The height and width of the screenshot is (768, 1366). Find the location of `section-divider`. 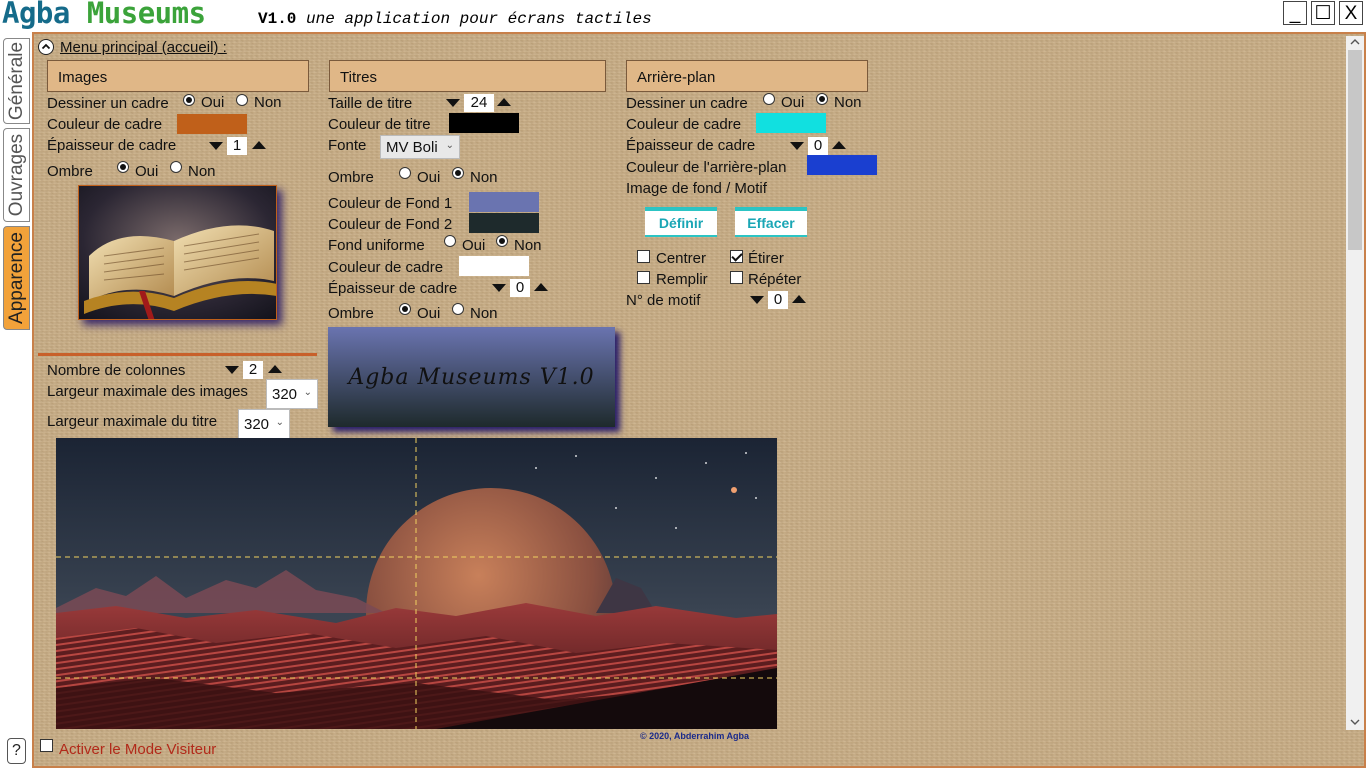

section-divider is located at coordinates (177, 354).